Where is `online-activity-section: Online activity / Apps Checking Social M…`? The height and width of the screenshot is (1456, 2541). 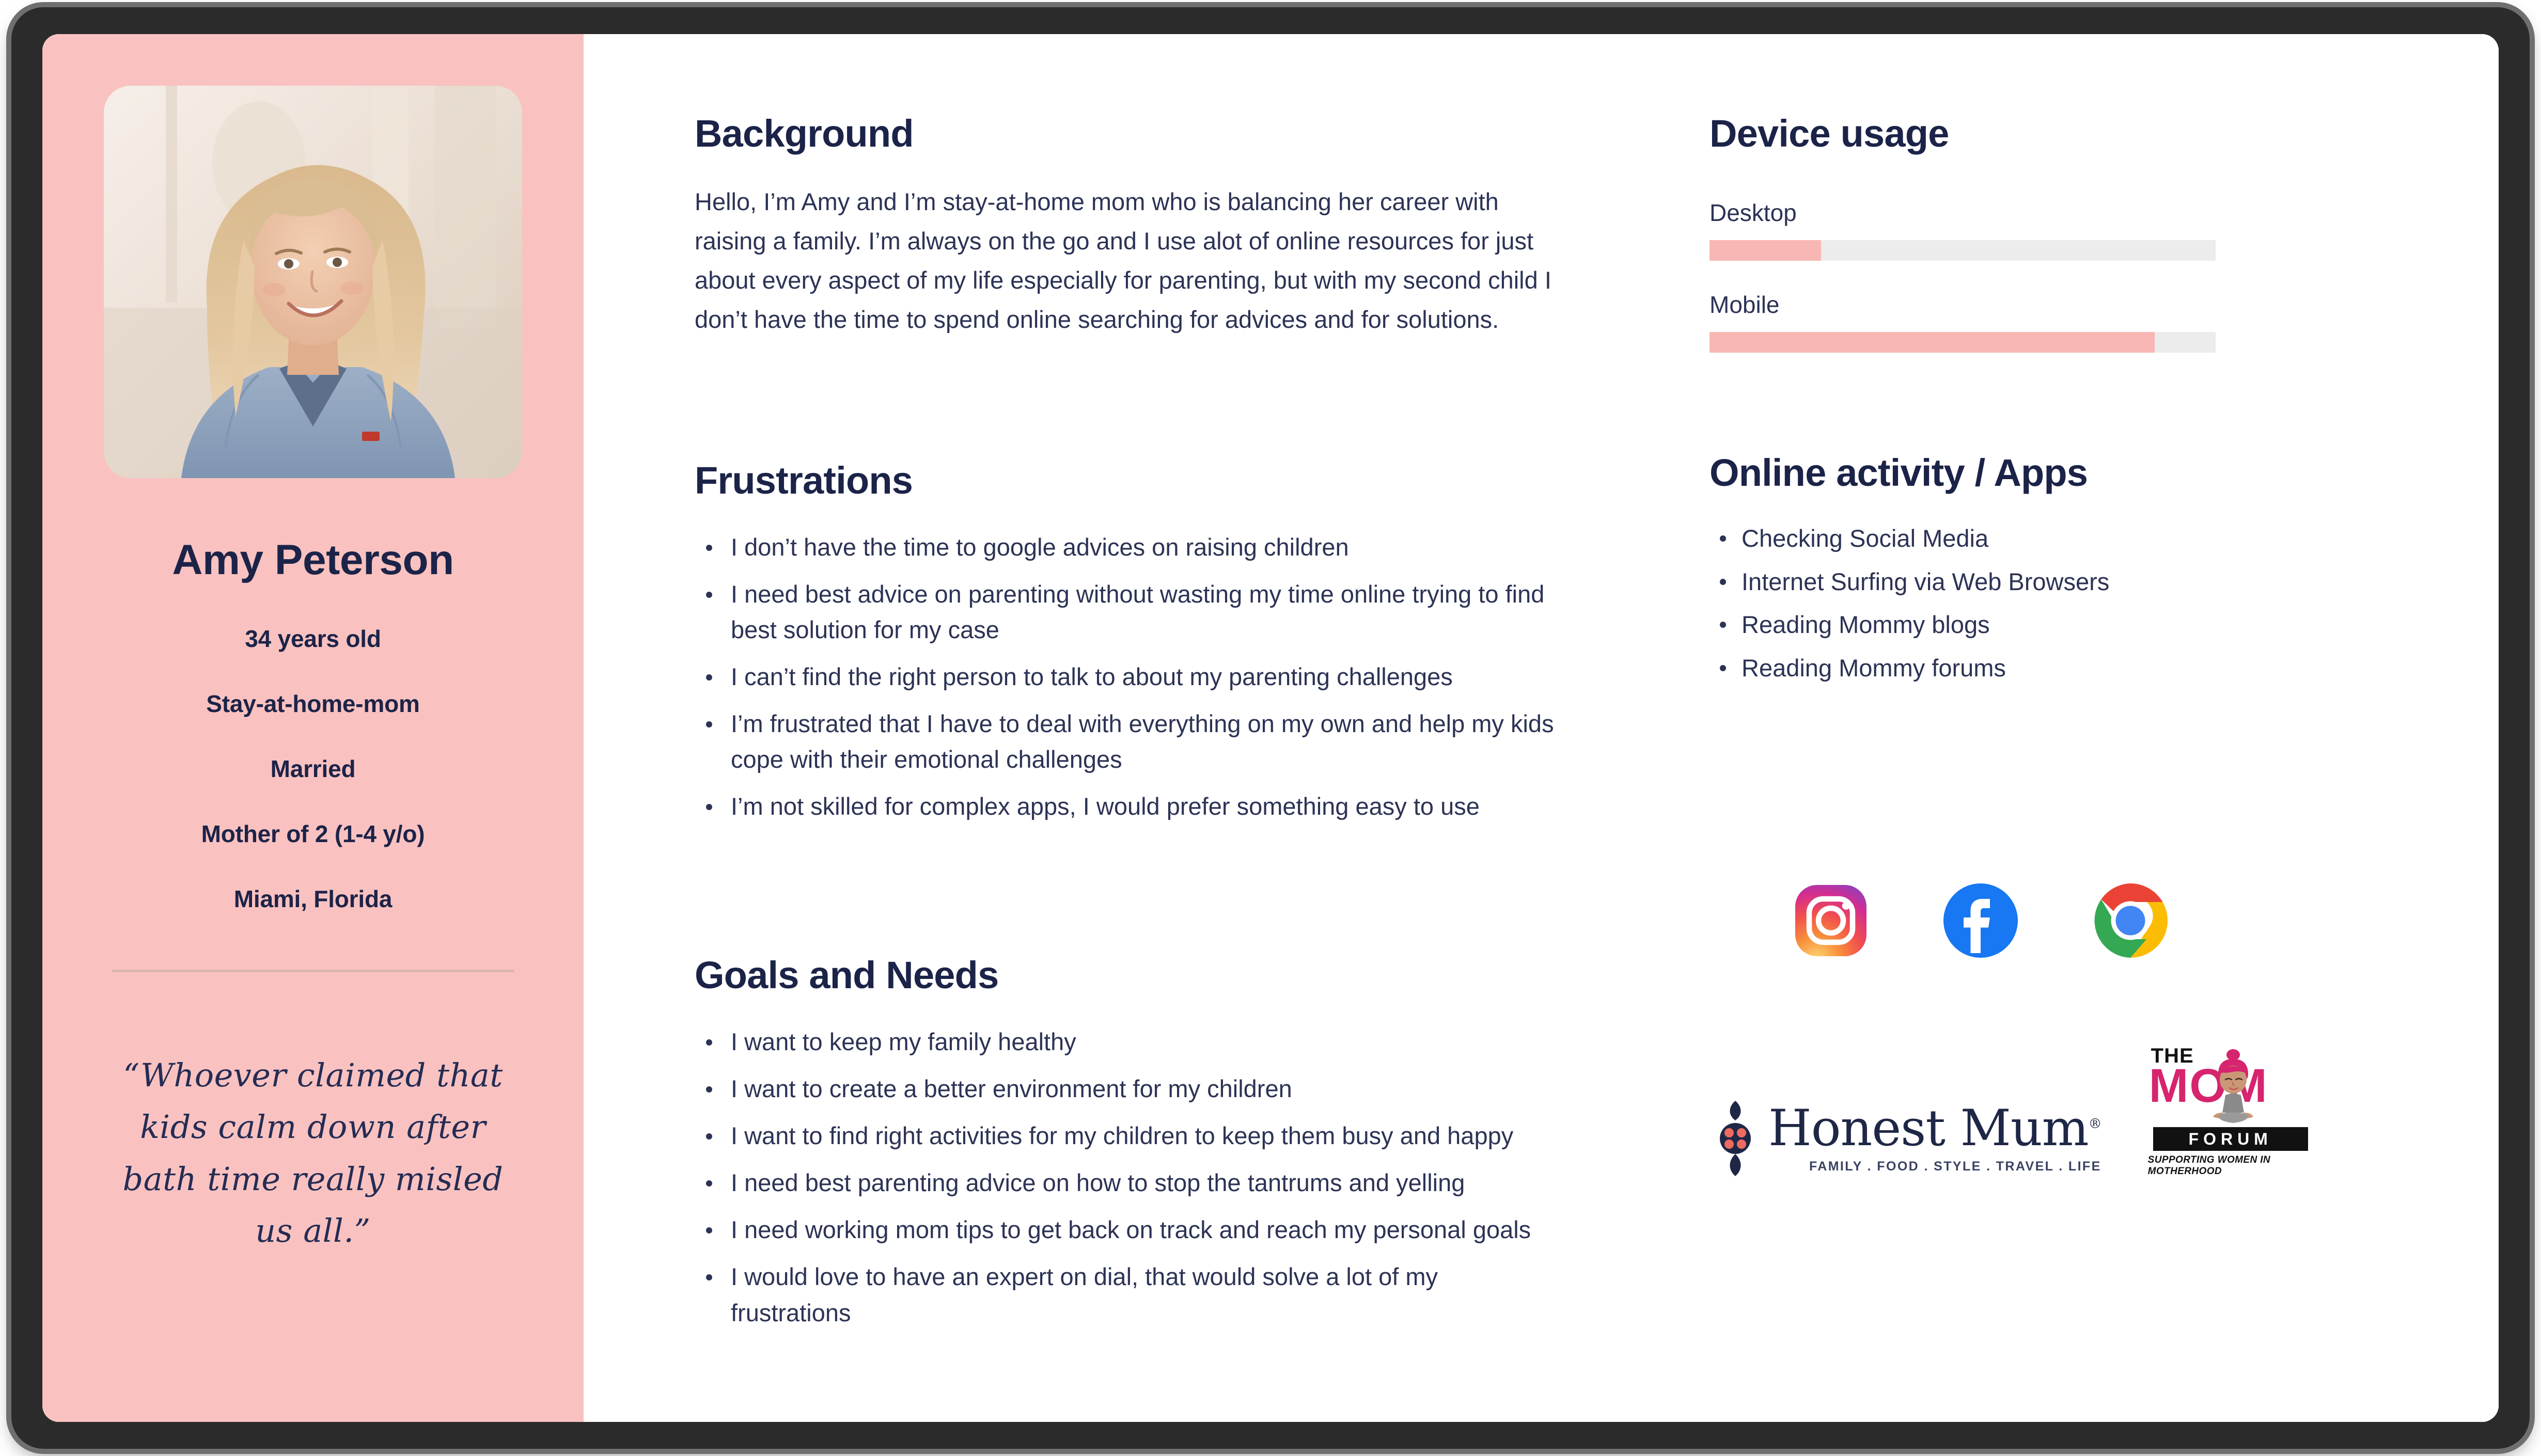 online-activity-section: Online activity / Apps Checking Social M… is located at coordinates (2073, 568).